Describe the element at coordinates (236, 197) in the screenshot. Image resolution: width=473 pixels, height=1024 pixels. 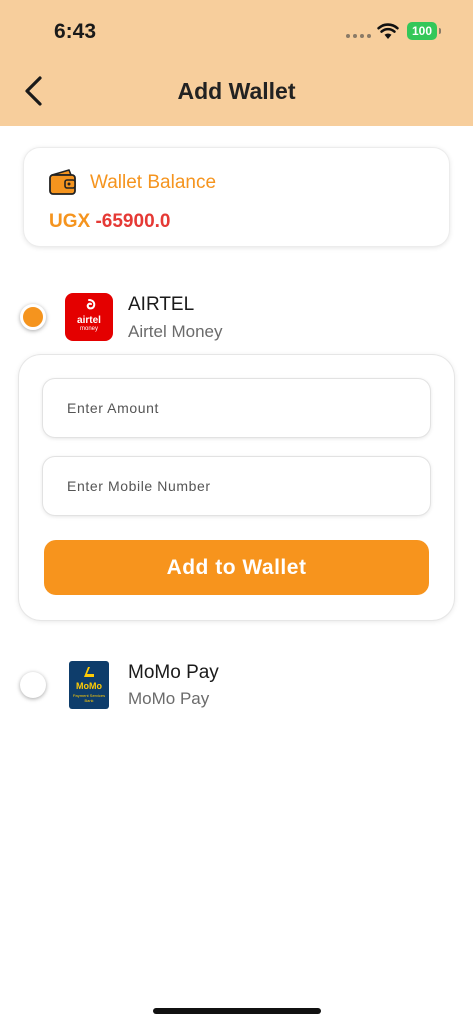
I see `wallet-balance-card: Wallet Balance UGX -65900.0` at that location.